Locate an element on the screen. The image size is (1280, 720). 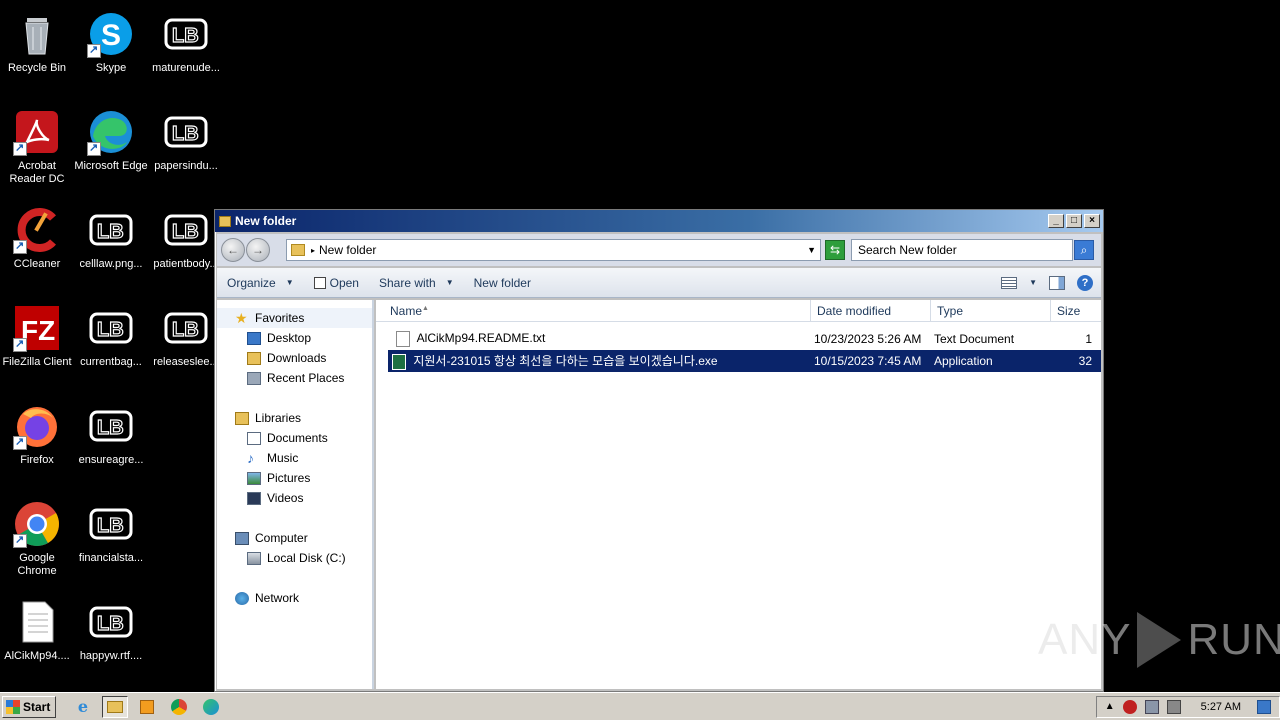
help-icon: ? is located at coordinates (1085, 282).